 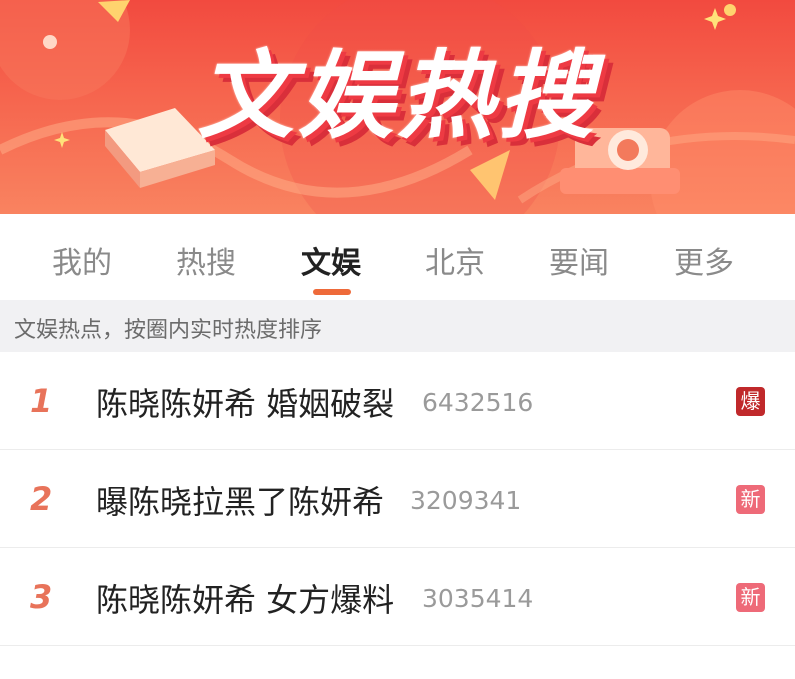 I want to click on tab-entertainment: 文娱, so click(x=331, y=260).